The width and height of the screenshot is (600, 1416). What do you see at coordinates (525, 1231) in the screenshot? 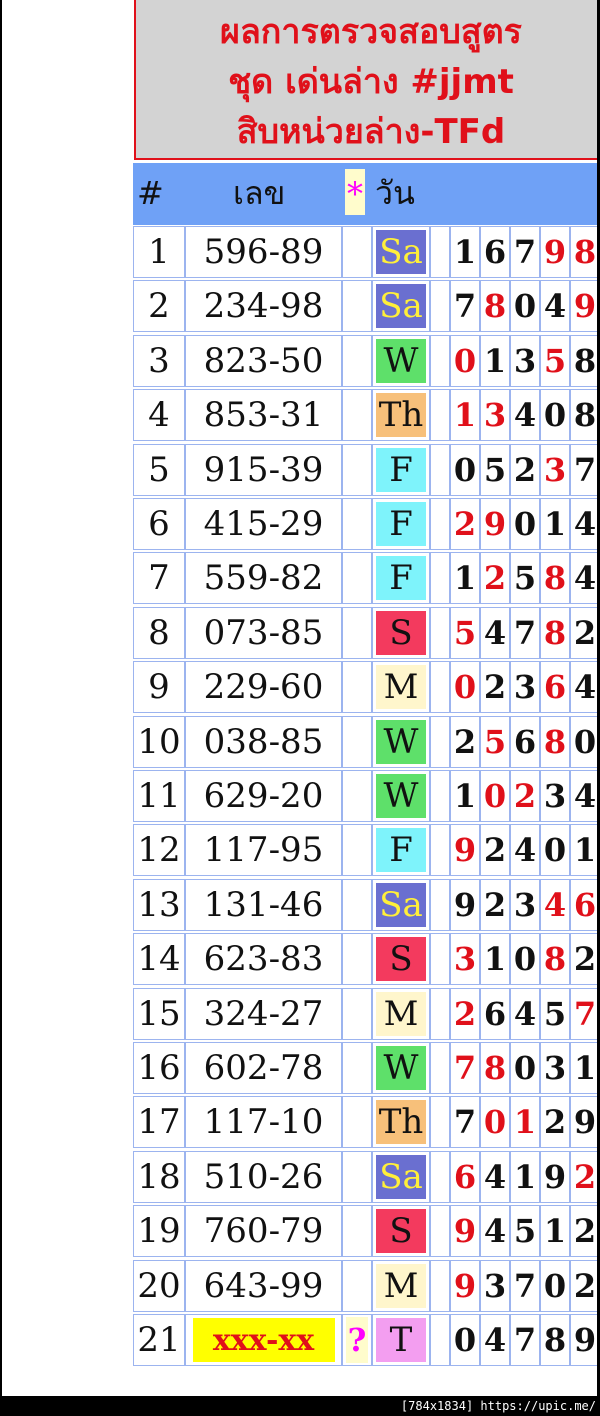
I see `row-digit: 5` at bounding box center [525, 1231].